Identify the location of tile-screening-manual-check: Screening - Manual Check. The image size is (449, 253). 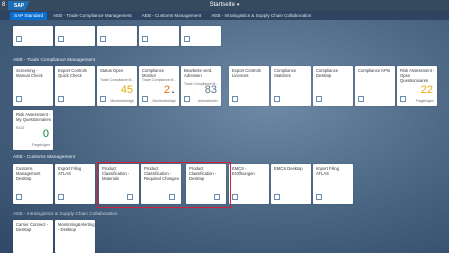
(33, 86).